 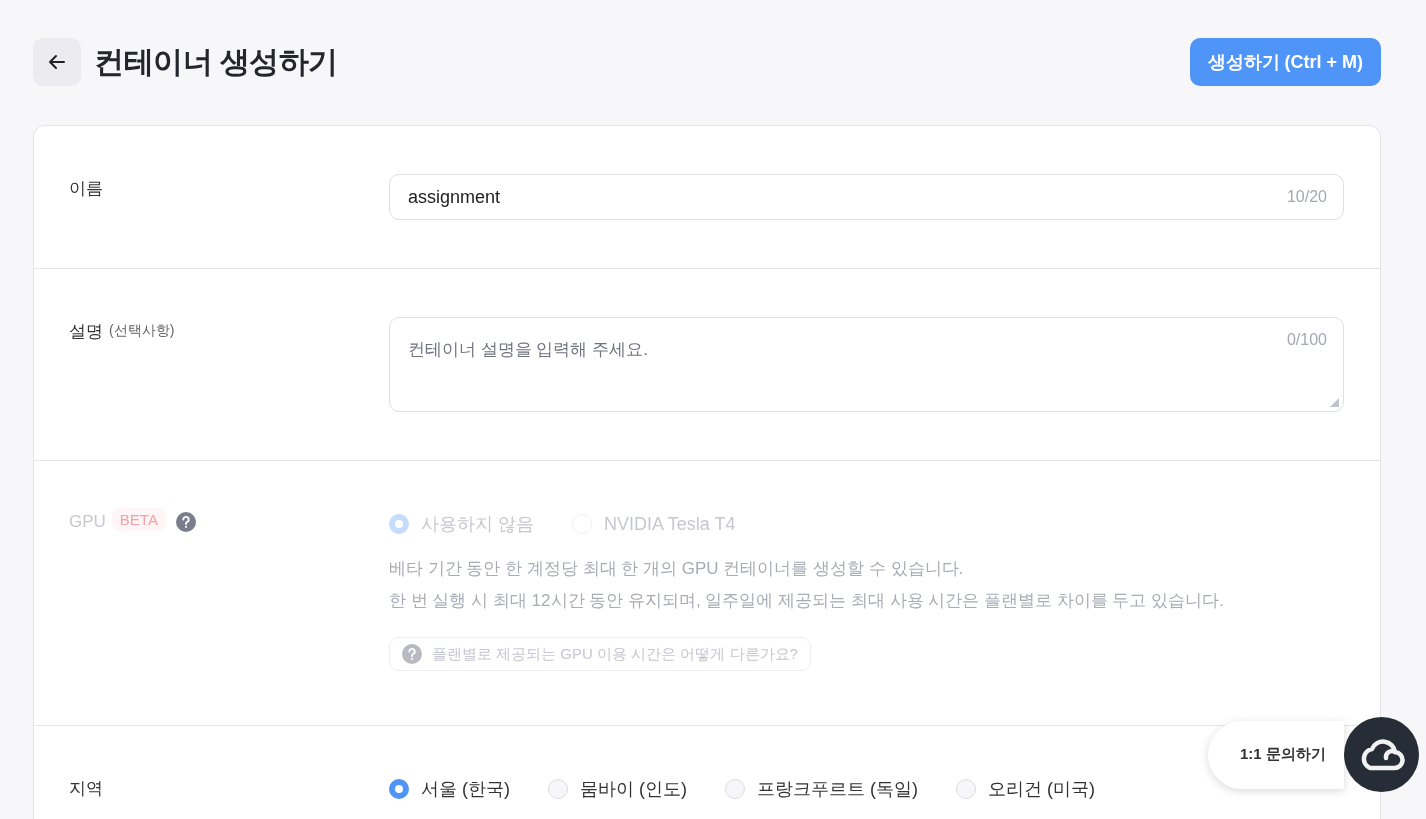 I want to click on page-title: 컨테이너 생성하기, so click(x=216, y=61).